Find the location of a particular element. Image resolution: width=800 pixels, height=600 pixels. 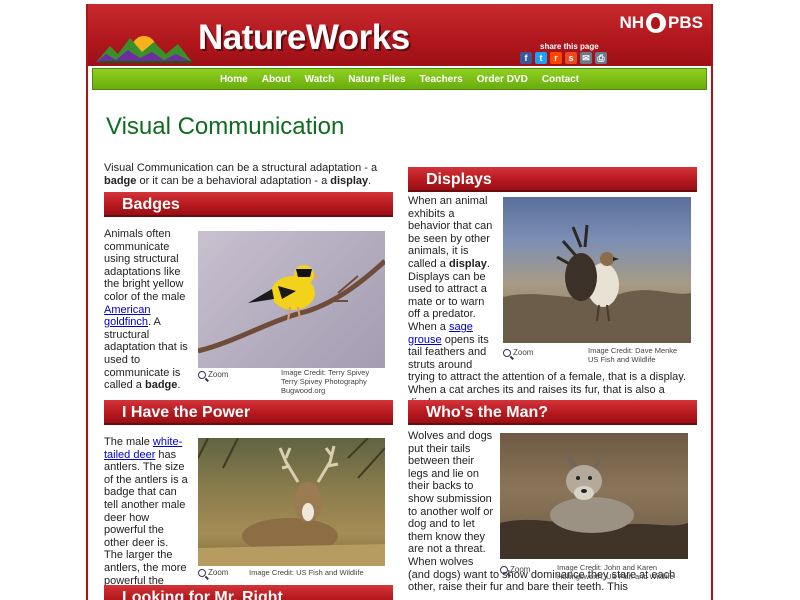

intro-text-3: . is located at coordinates (370, 180).